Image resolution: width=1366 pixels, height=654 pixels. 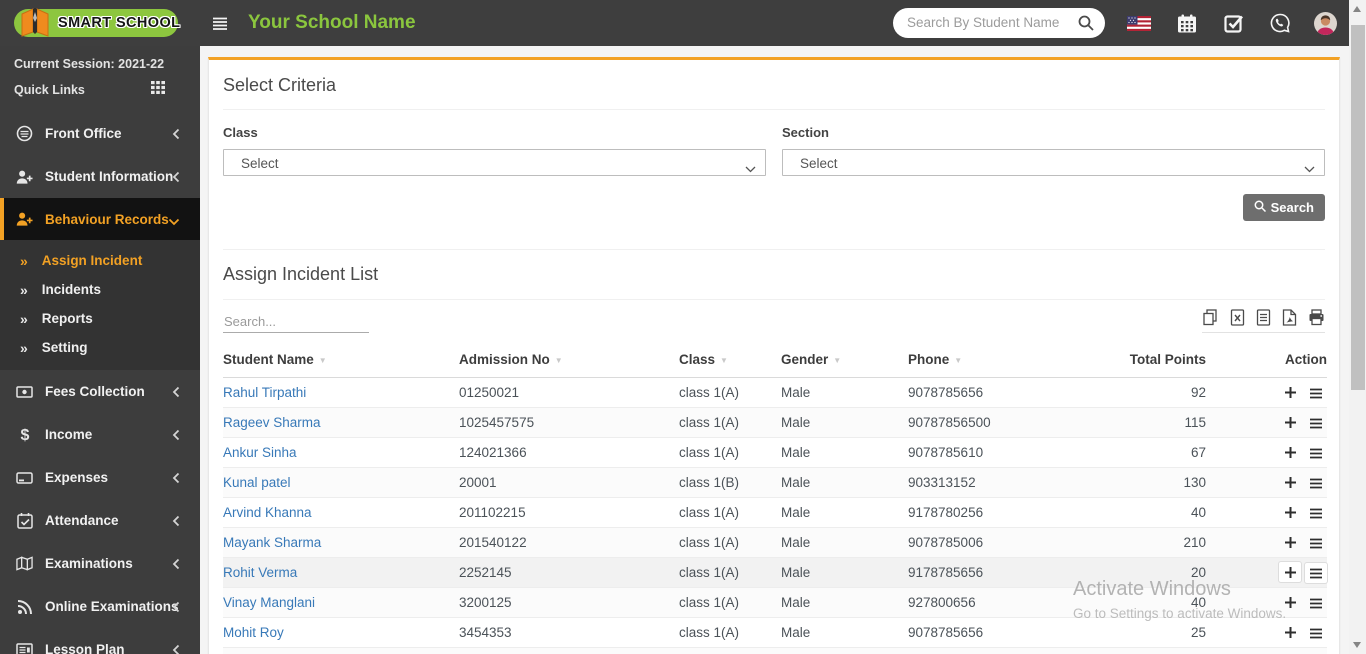 What do you see at coordinates (1280, 23) in the screenshot?
I see `whatsapp-icon` at bounding box center [1280, 23].